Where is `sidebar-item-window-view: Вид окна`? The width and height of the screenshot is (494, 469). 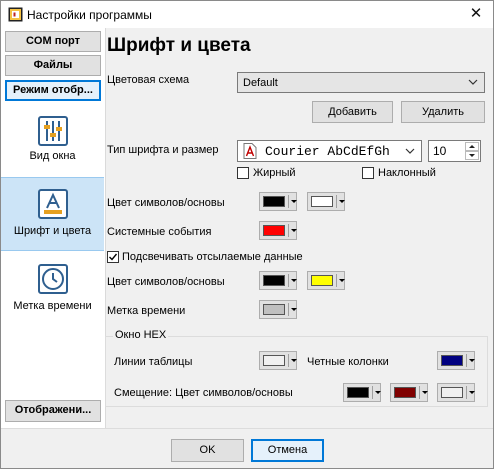
sidebar-item-window-view: Вид окна is located at coordinates (52, 144).